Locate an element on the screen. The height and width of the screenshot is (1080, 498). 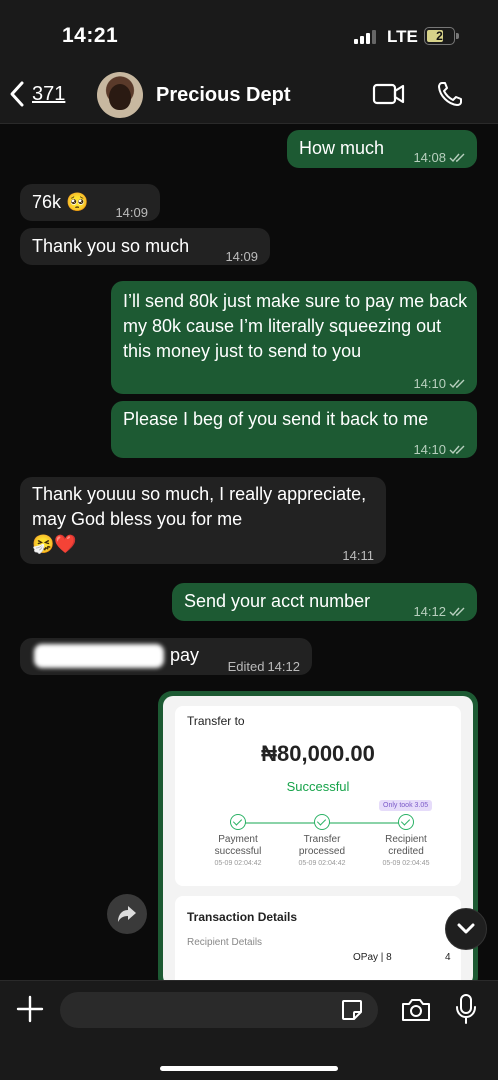
plus-icon is located at coordinates (30, 1009).